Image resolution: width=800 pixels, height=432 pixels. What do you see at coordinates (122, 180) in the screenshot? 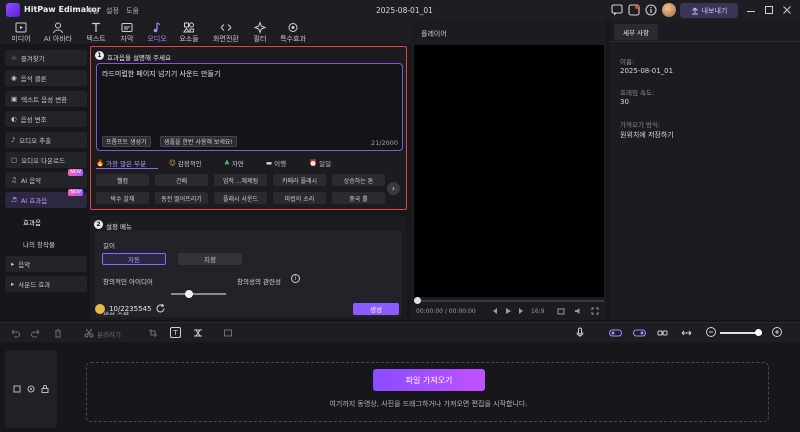
I see `sfx-chip: 웰컴` at bounding box center [122, 180].